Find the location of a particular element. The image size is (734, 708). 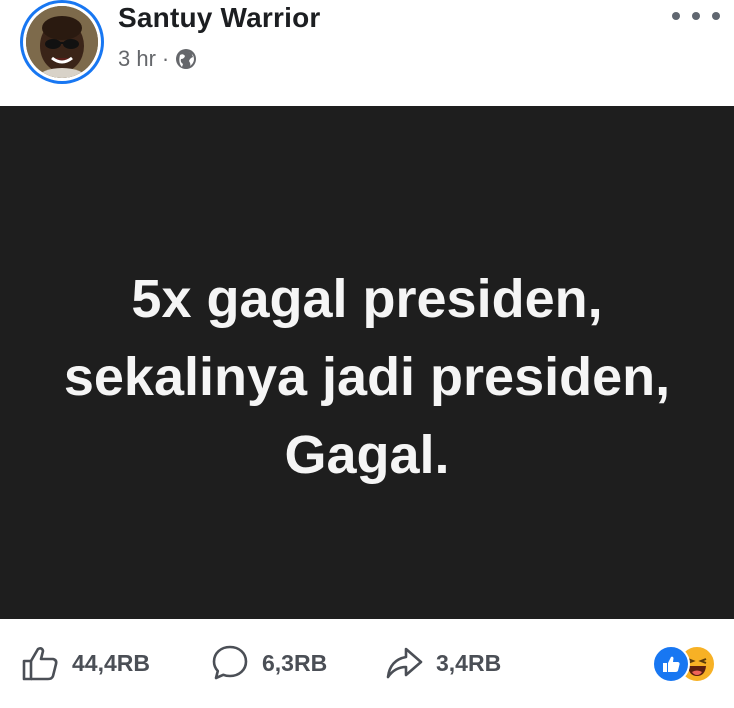

globe-icon is located at coordinates (186, 59).